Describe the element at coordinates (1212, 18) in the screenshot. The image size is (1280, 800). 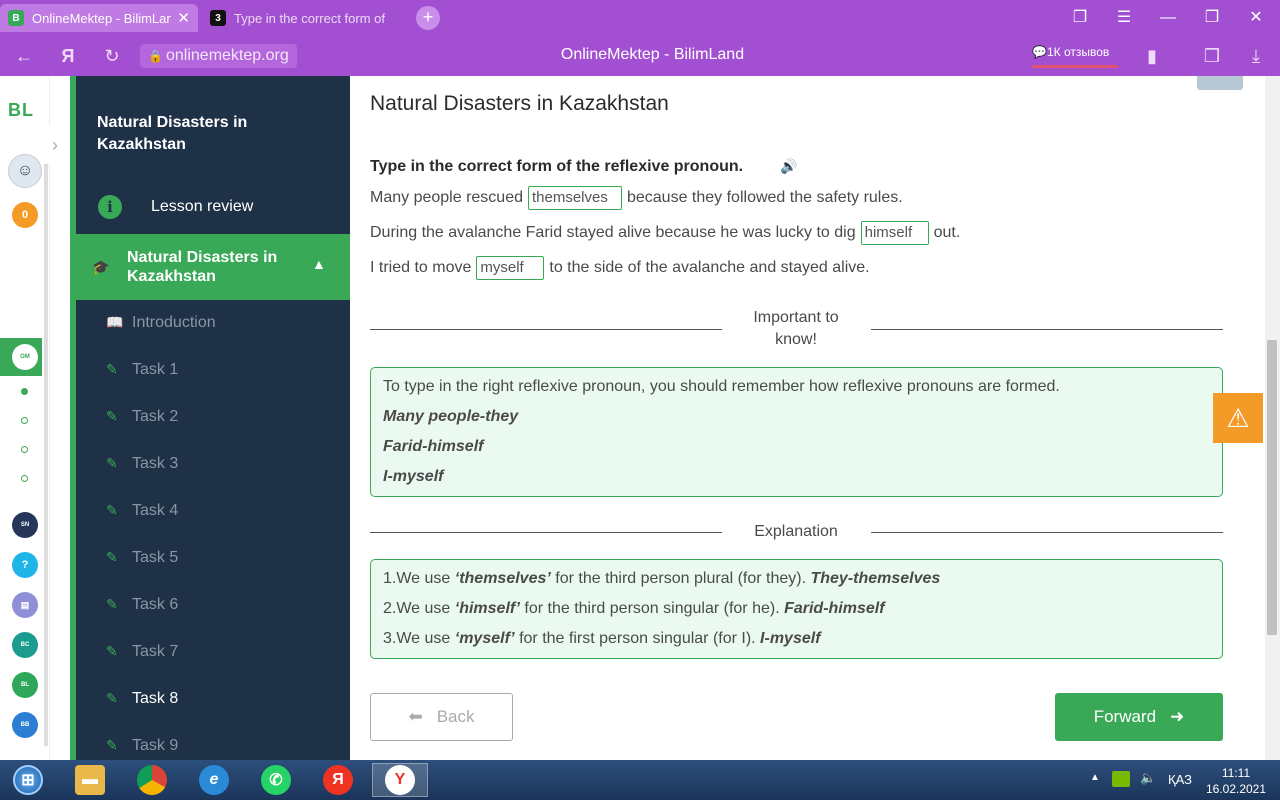
I see `maximize-icon: ❐` at that location.